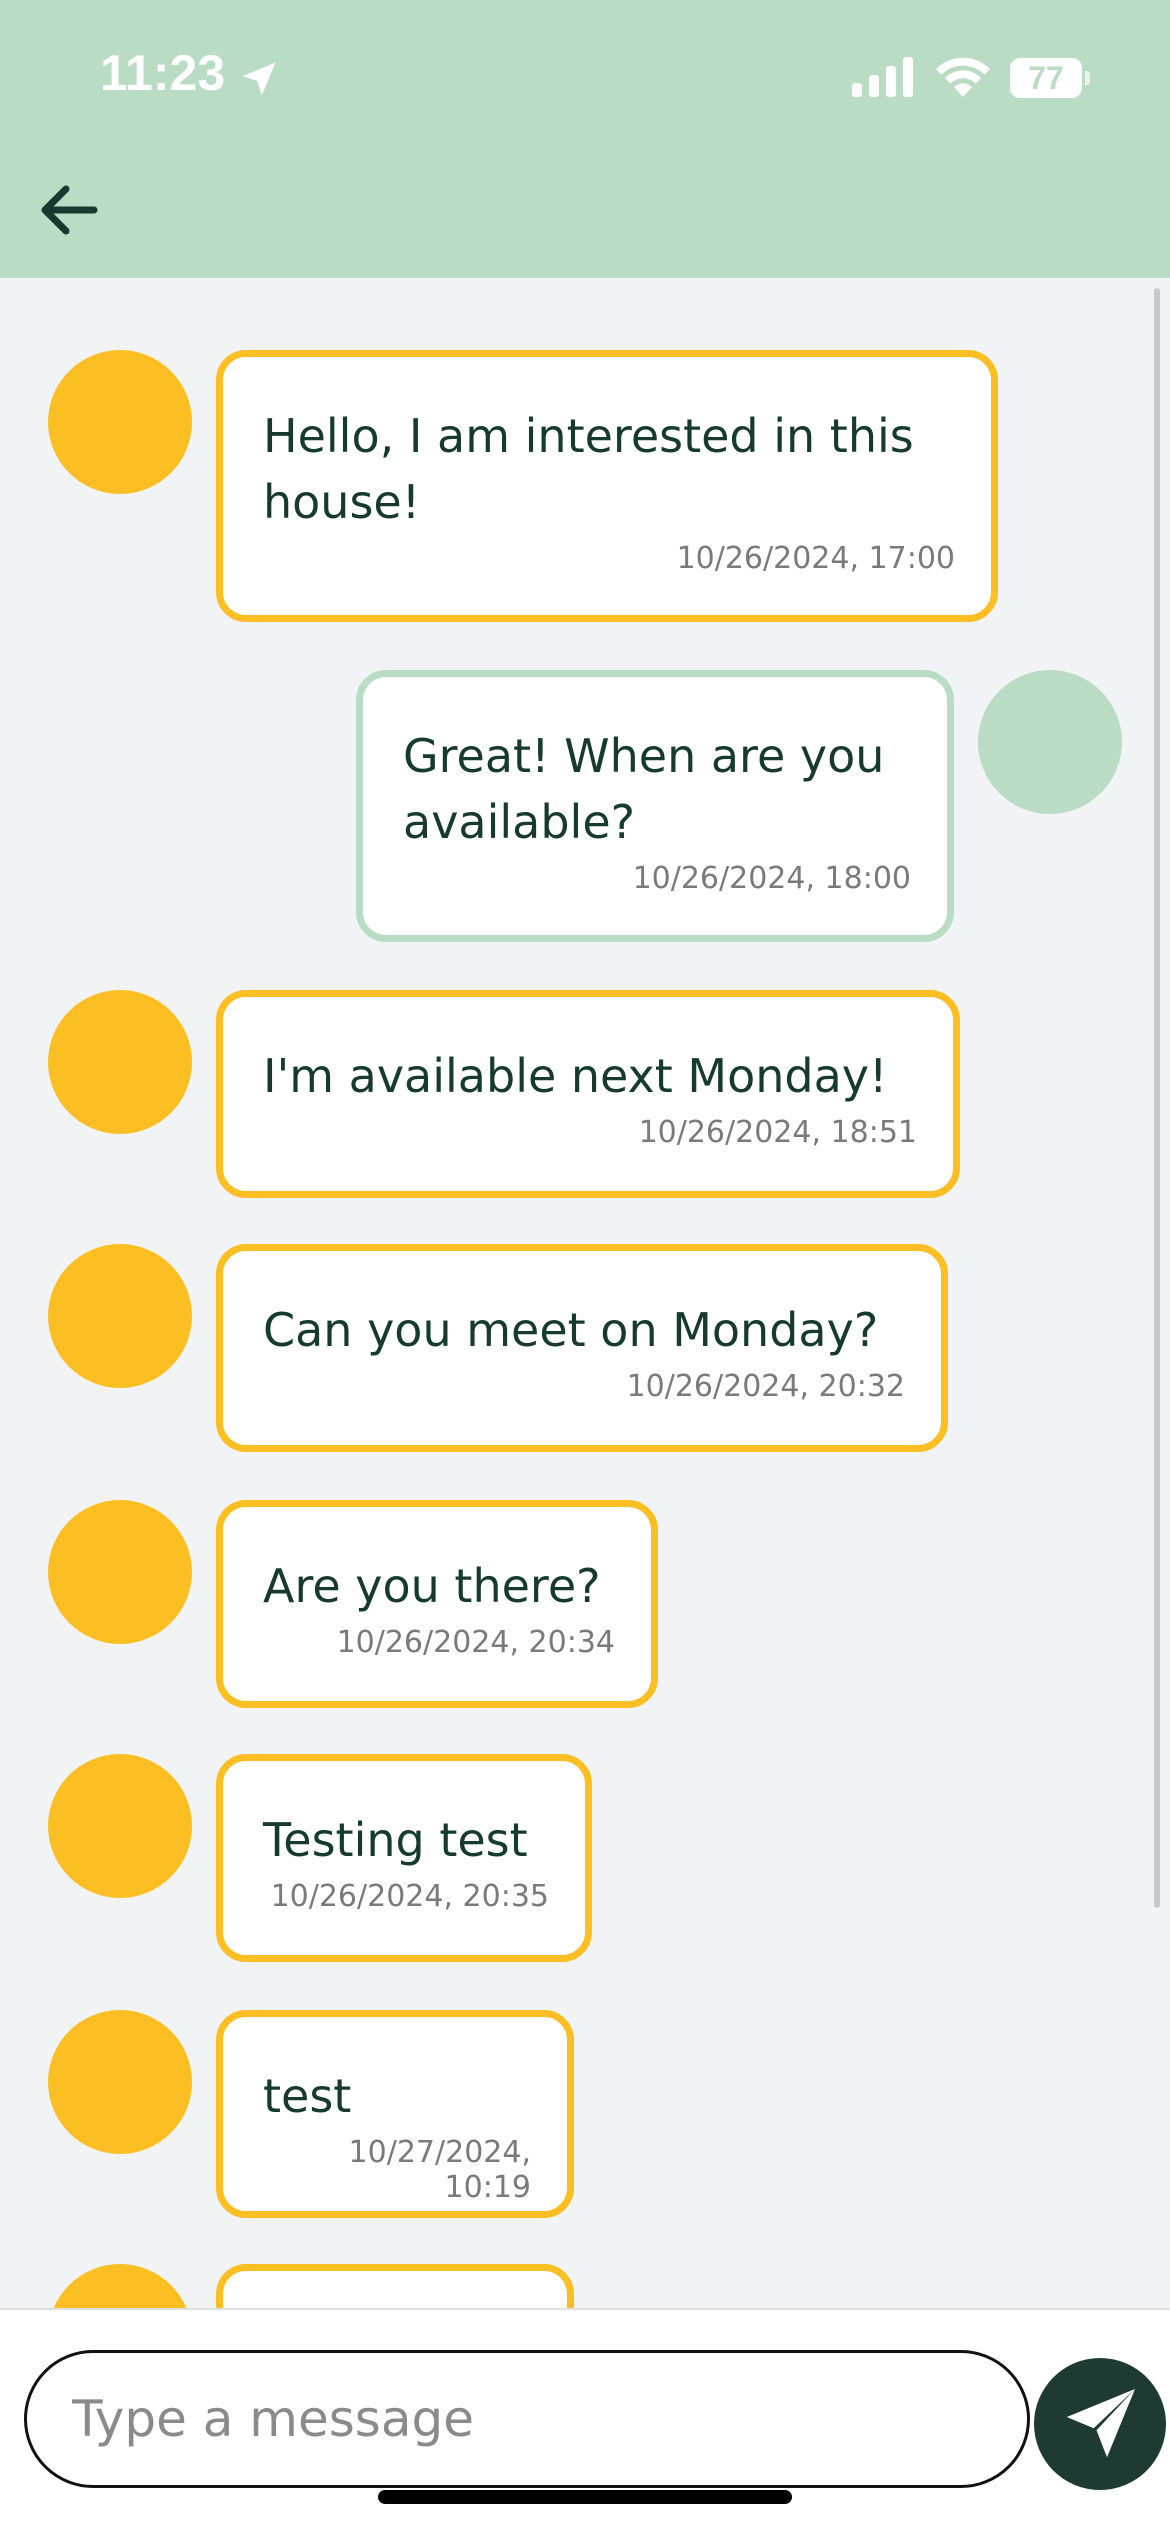  Describe the element at coordinates (575, 1076) in the screenshot. I see `message-text: I'm available next Monday!` at that location.